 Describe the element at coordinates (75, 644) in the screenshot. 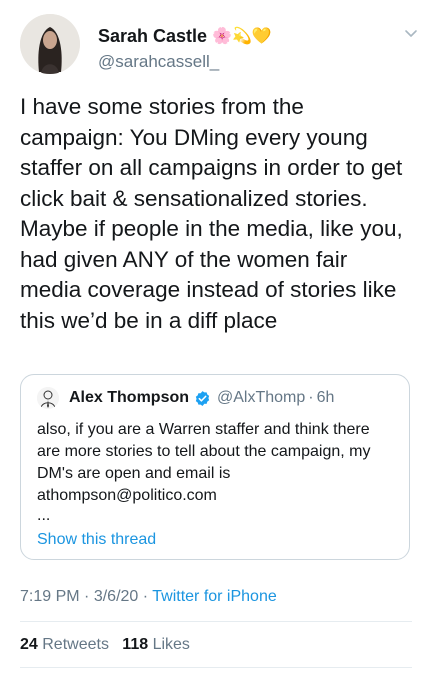

I see `retweets-label: Retweets` at that location.